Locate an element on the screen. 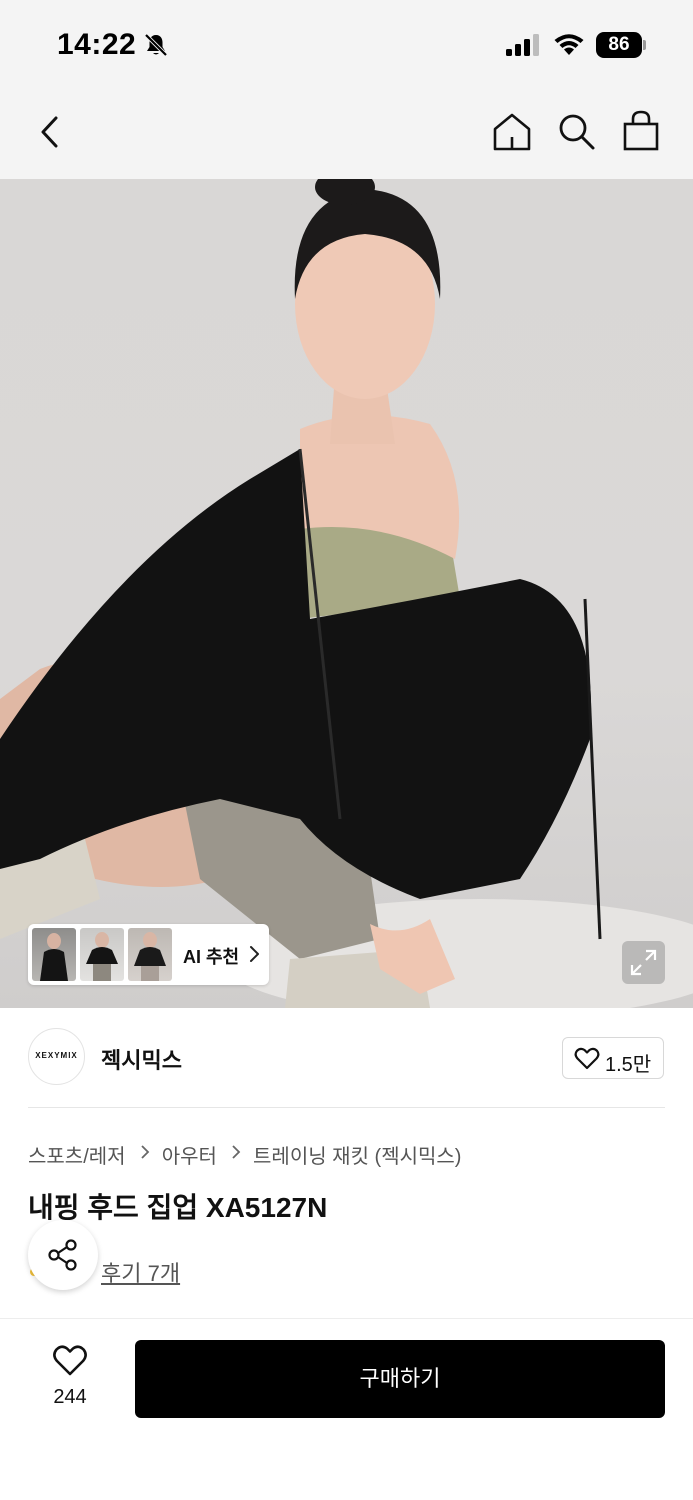  status-bar: 14:22 86 is located at coordinates (346, 45).